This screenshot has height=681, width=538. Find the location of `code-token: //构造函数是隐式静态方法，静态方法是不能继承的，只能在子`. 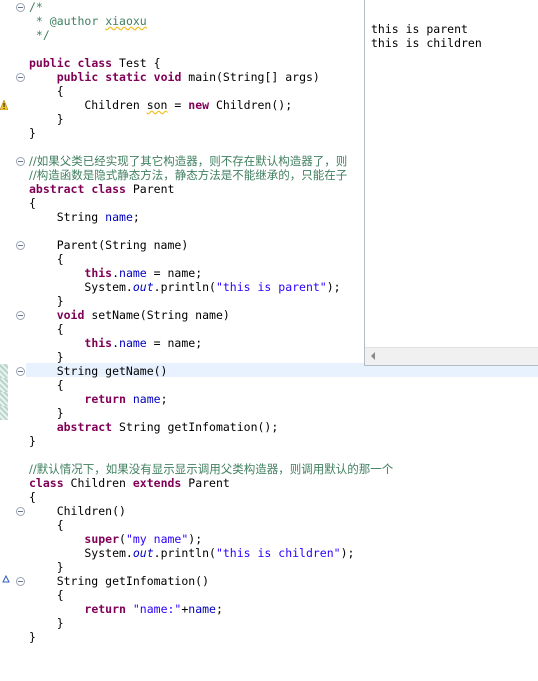

code-token: //构造函数是隐式静态方法，静态方法是不能继承的，只能在子 is located at coordinates (188, 175).